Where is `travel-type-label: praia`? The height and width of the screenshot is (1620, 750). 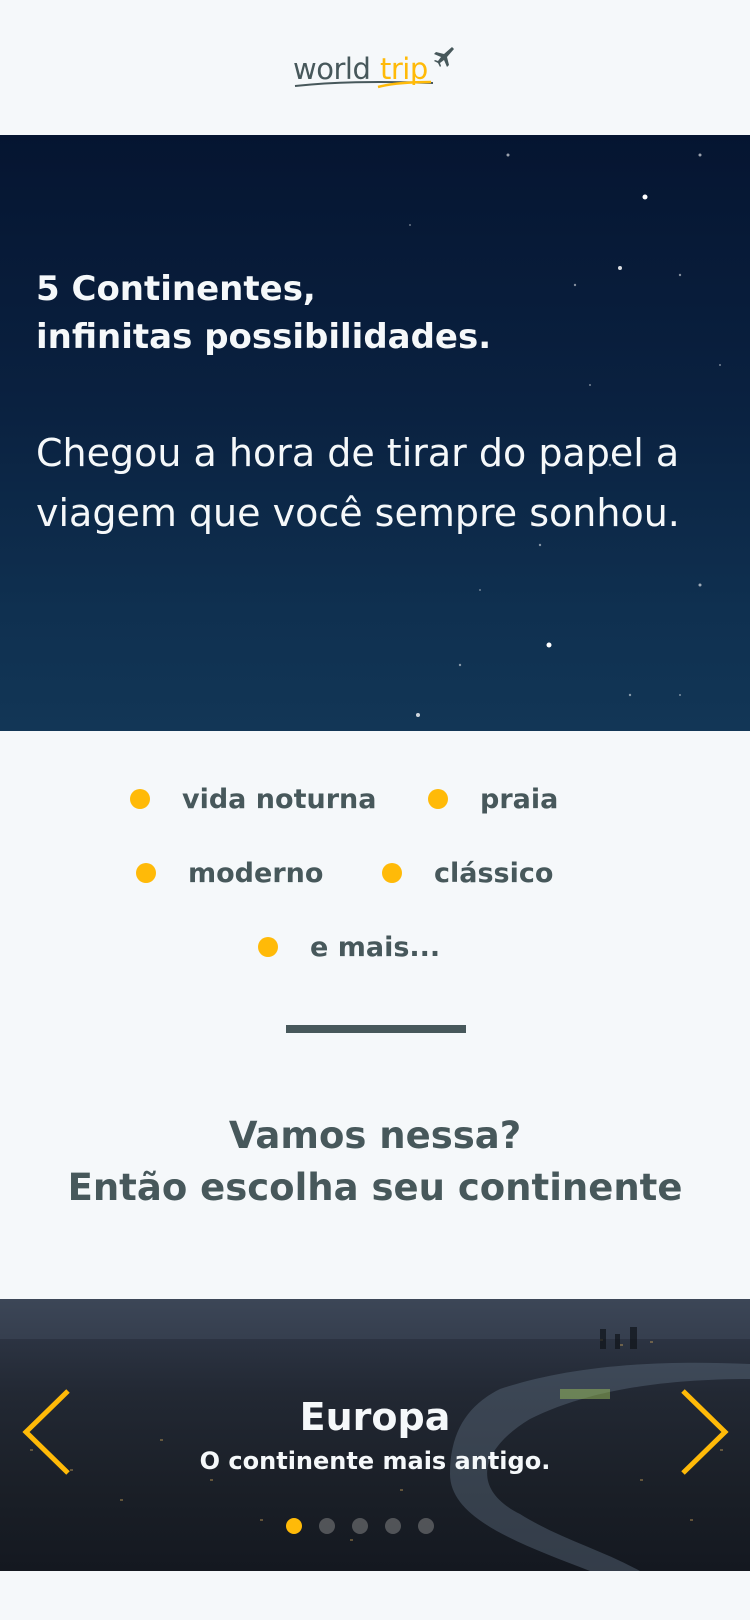
travel-type-label: praia is located at coordinates (519, 799).